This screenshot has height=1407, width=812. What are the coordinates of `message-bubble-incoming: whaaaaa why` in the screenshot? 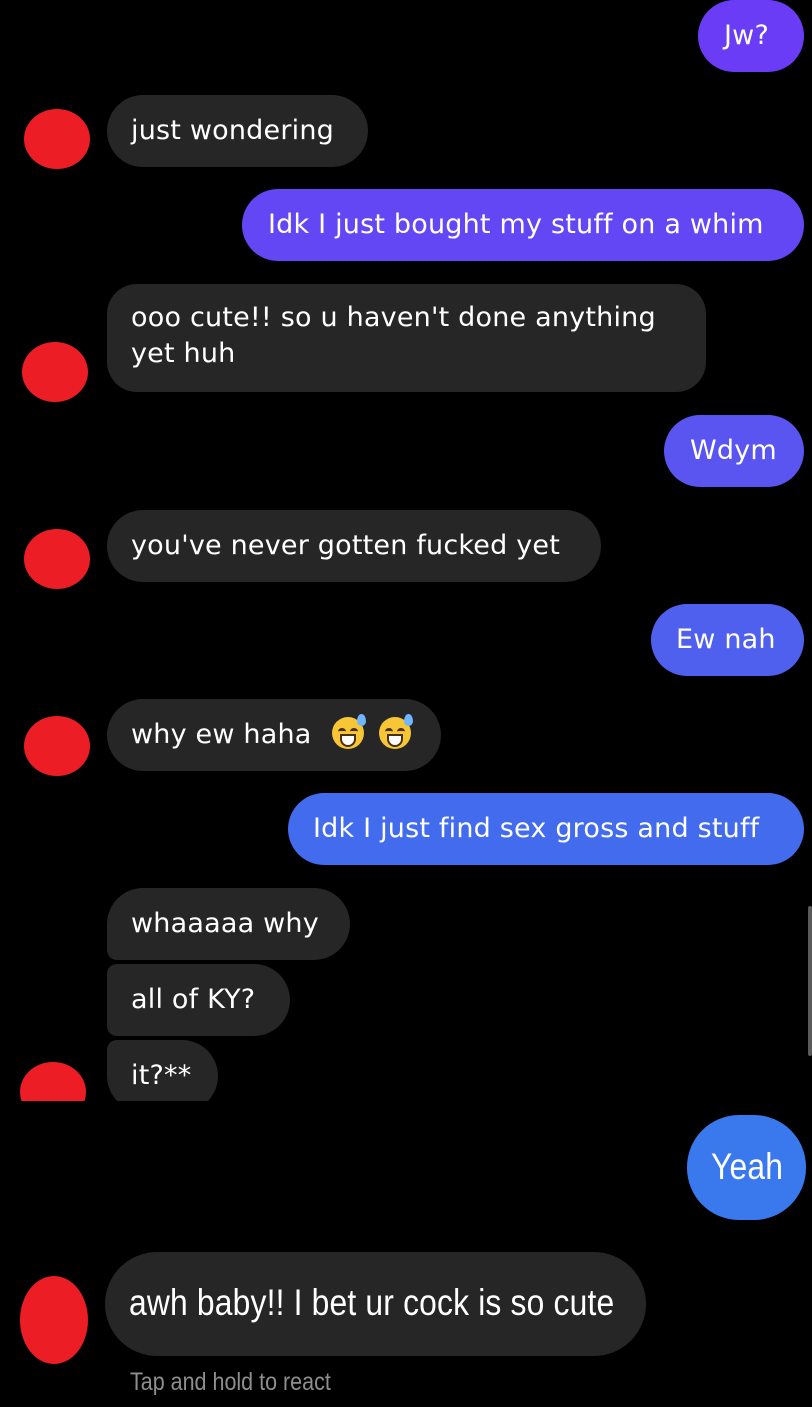 It's located at (228, 924).